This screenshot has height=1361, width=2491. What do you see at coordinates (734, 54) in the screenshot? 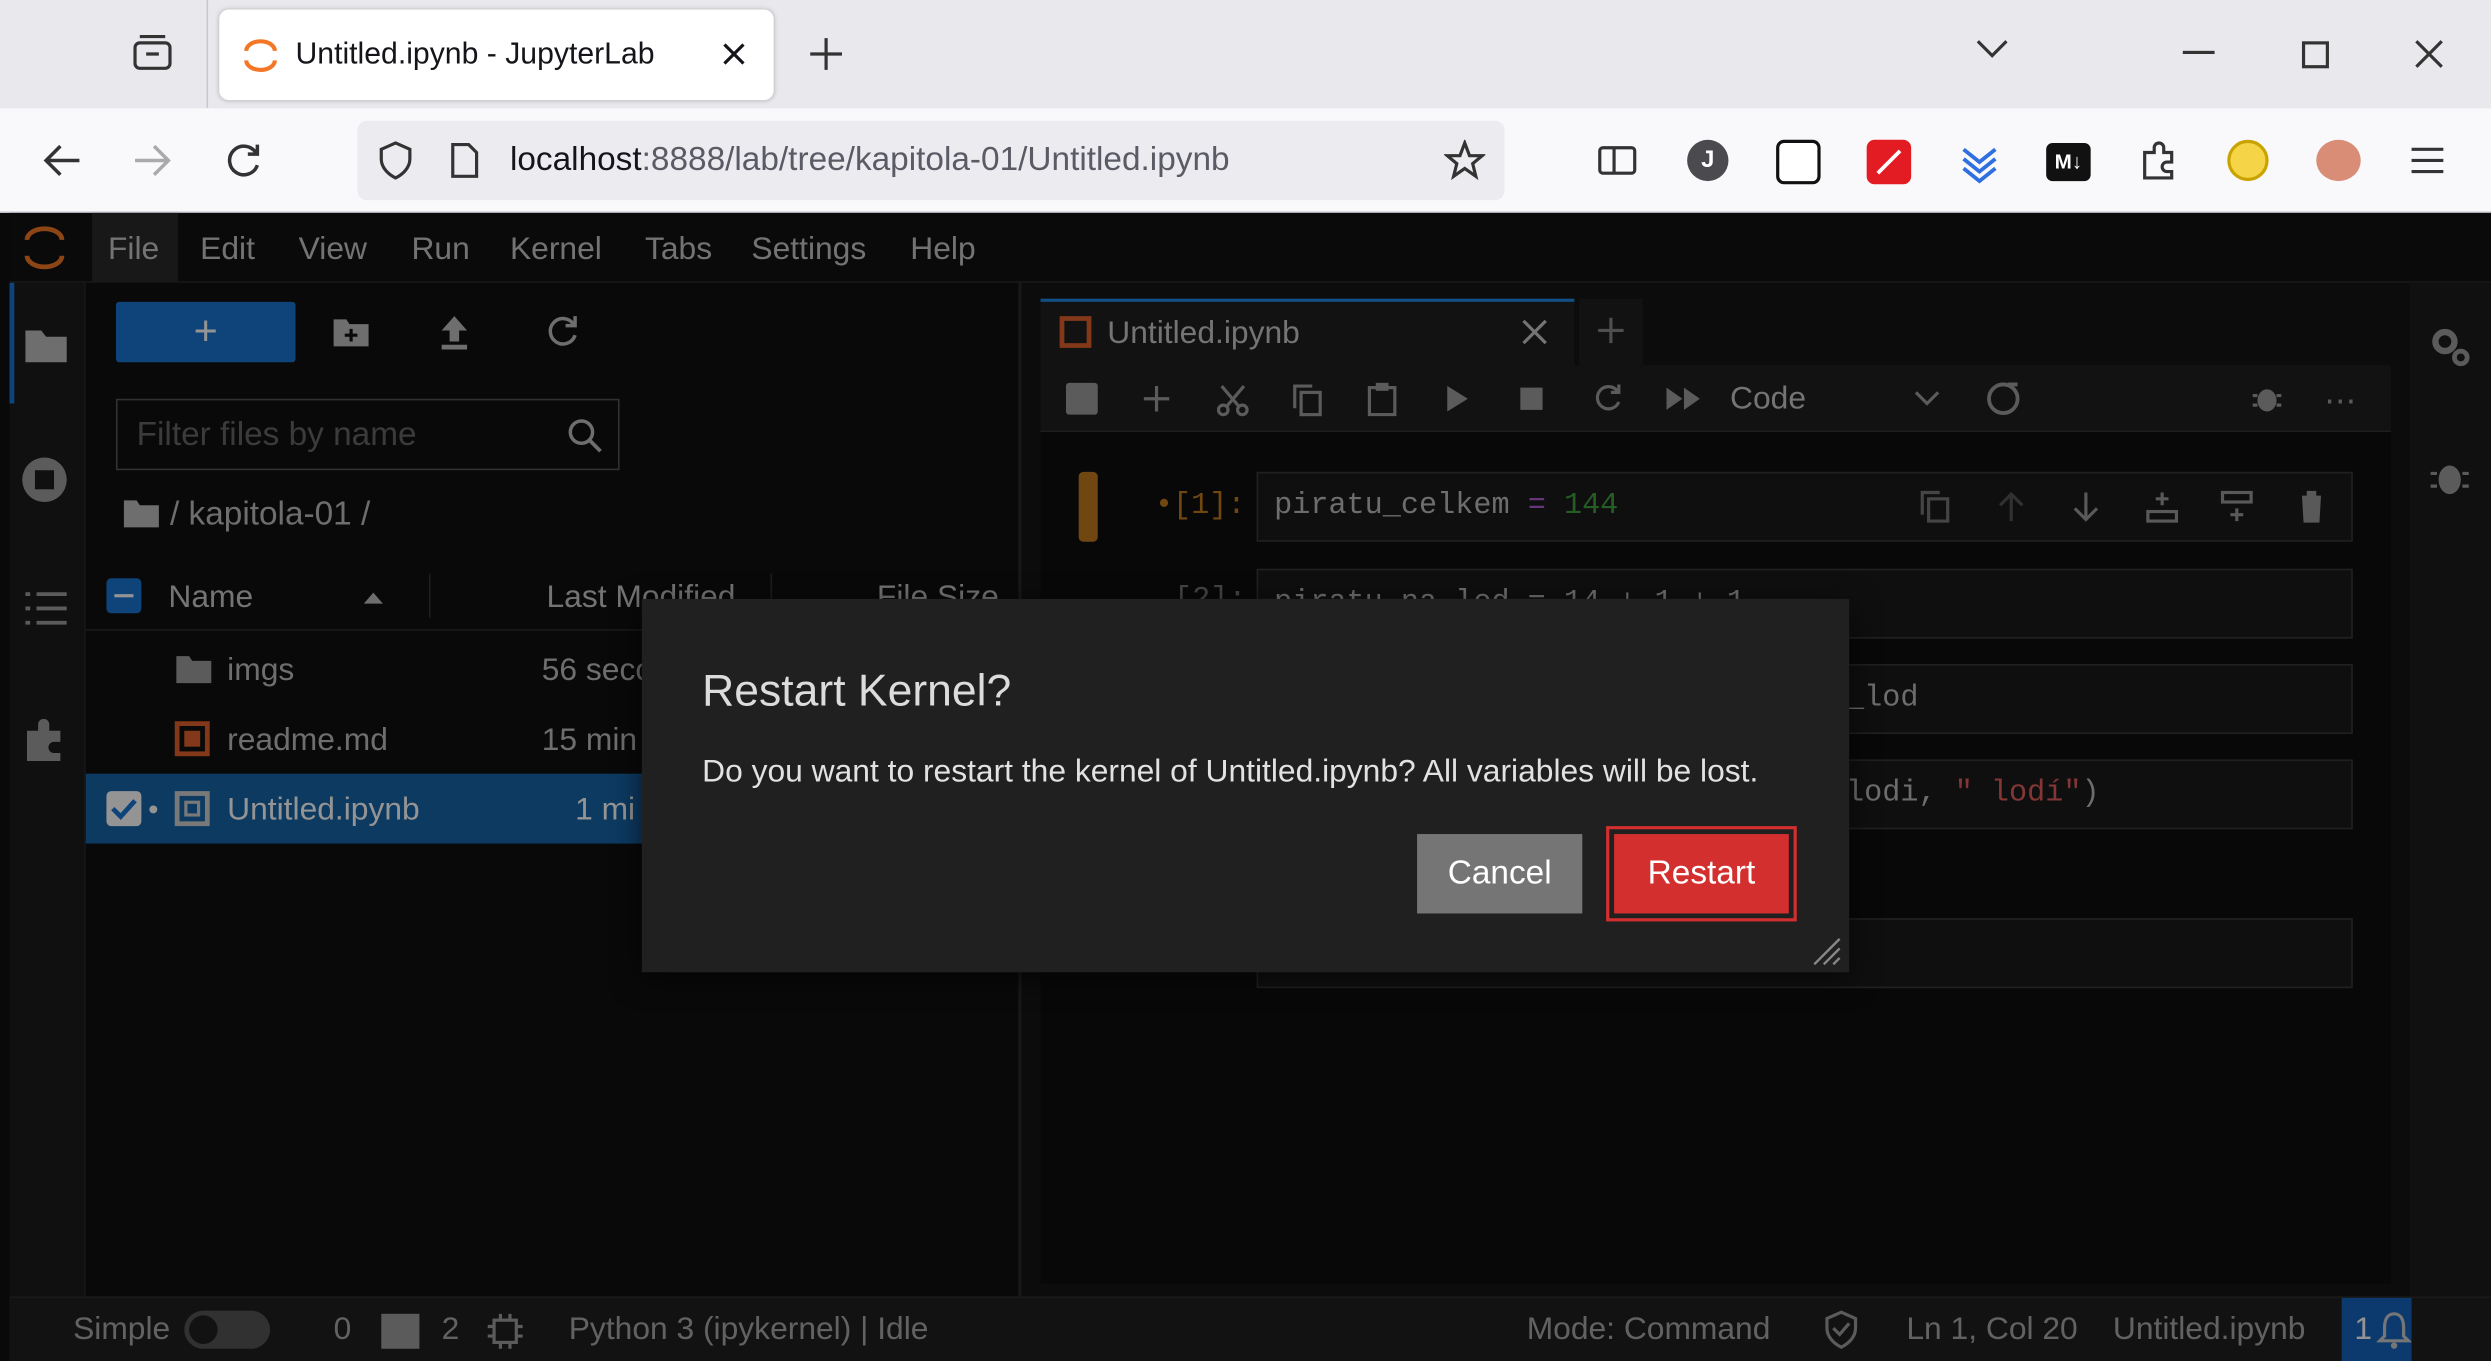
I see `close-tab-icon` at bounding box center [734, 54].